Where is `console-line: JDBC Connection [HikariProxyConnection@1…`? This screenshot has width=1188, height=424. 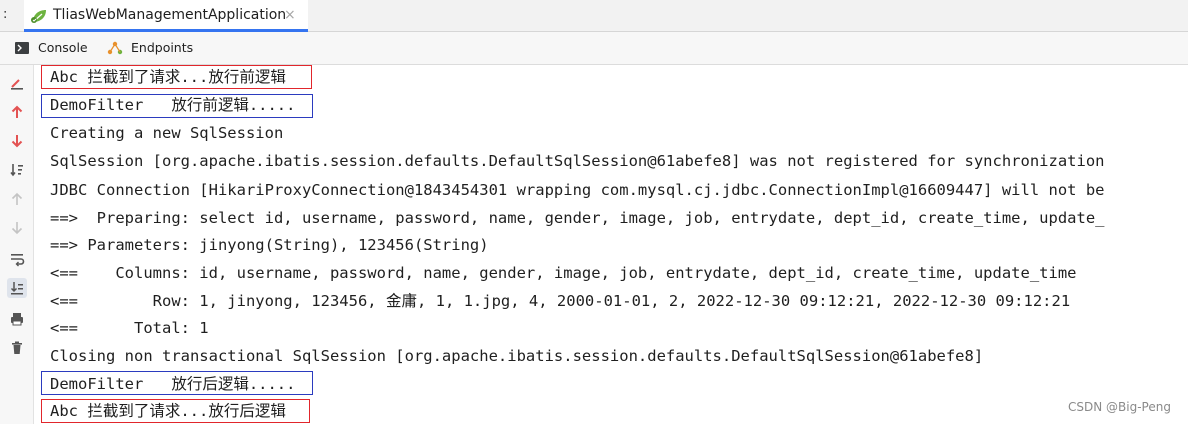 console-line: JDBC Connection [HikariProxyConnection@1… is located at coordinates (577, 190).